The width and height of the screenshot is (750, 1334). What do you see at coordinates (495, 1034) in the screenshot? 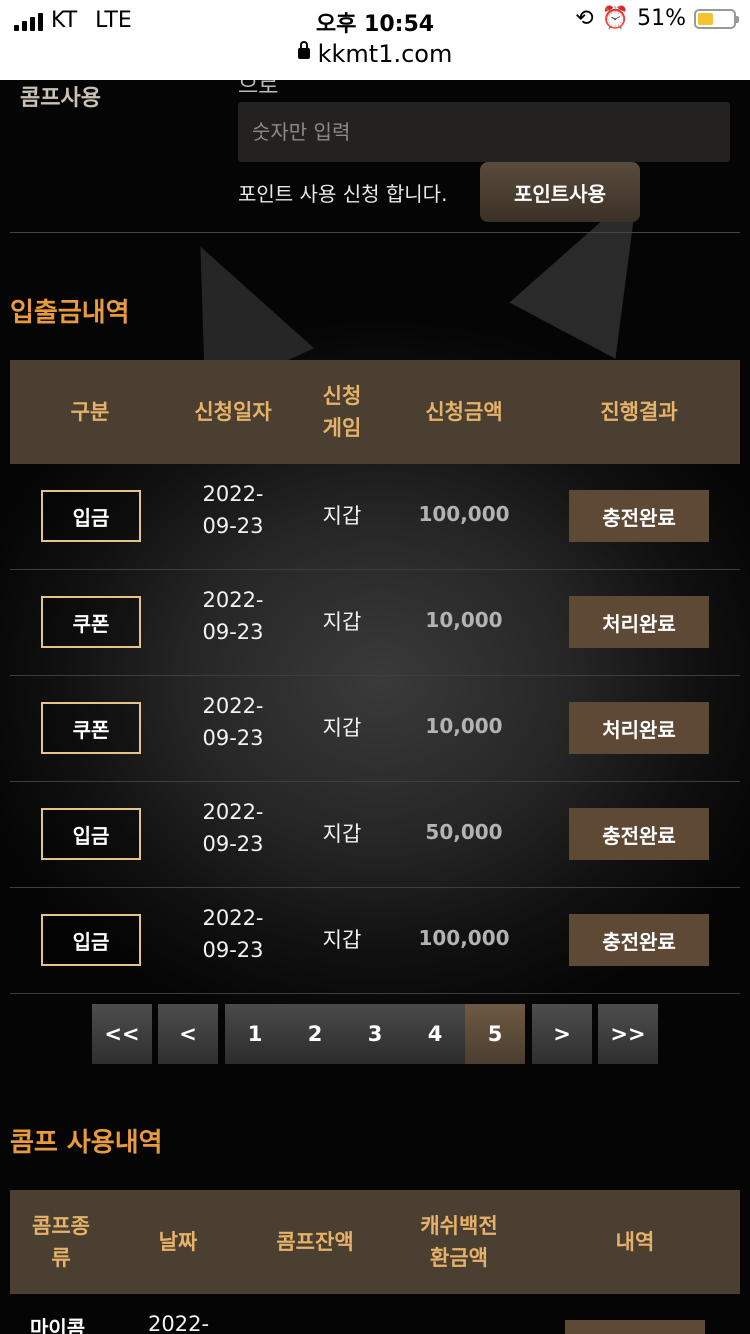
I see `page-button-5-current: 5` at bounding box center [495, 1034].